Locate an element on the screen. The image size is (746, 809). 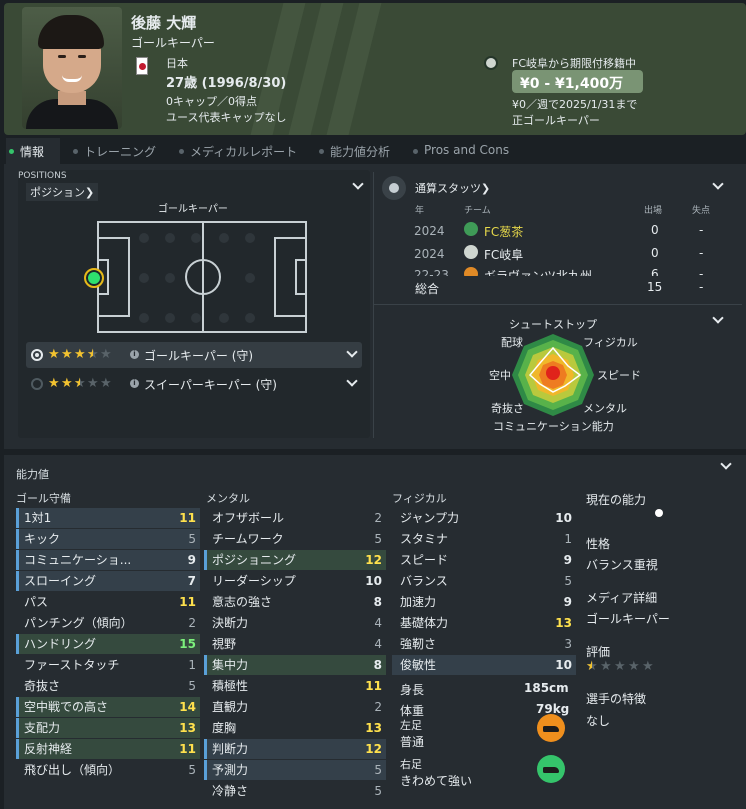
loan-status: FC岐阜から期限付移籍中 is located at coordinates (574, 63).